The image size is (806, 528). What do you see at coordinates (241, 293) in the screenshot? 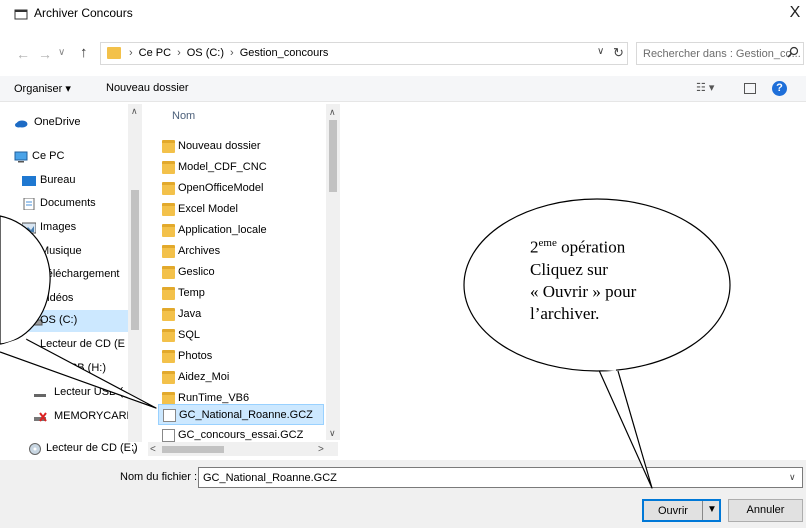
I see `list-item: Temp` at bounding box center [241, 293].